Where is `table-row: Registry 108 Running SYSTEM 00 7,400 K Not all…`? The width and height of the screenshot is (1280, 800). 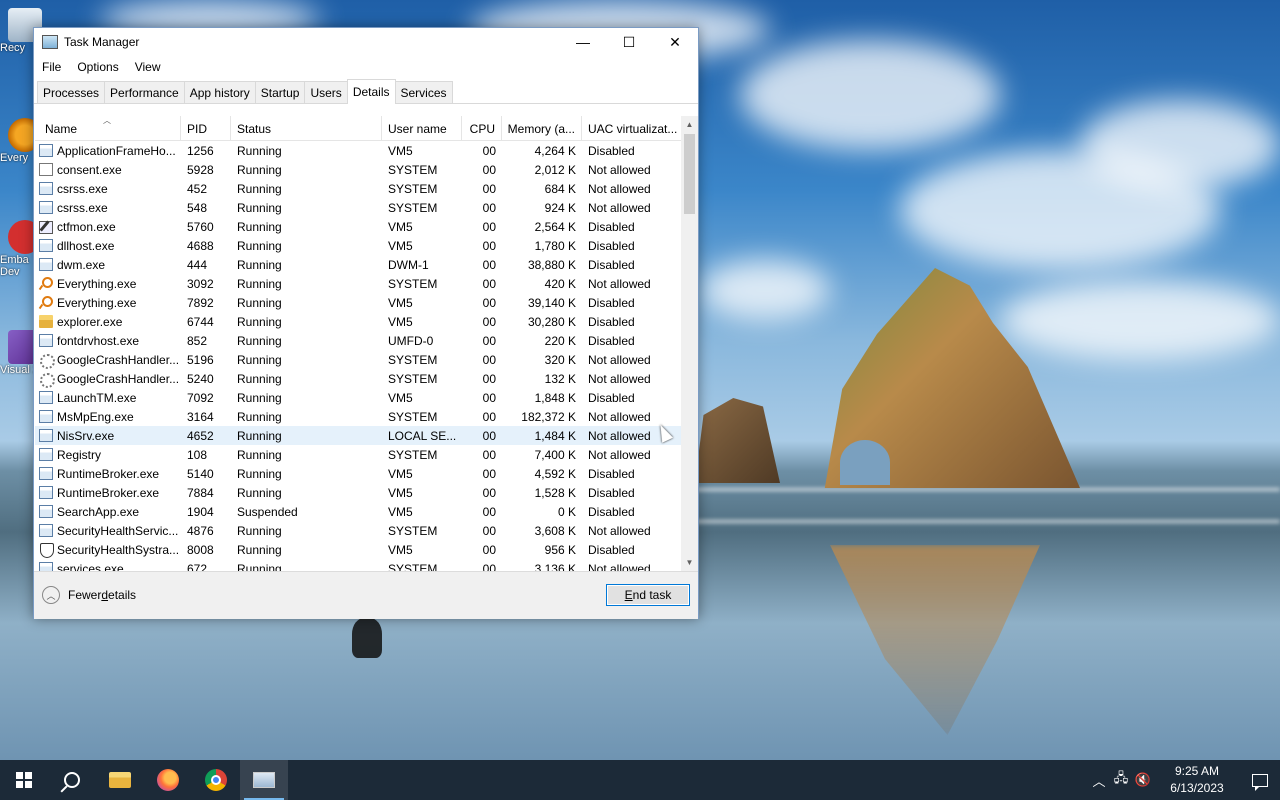 table-row: Registry 108 Running SYSTEM 00 7,400 K Not all… is located at coordinates (366, 454).